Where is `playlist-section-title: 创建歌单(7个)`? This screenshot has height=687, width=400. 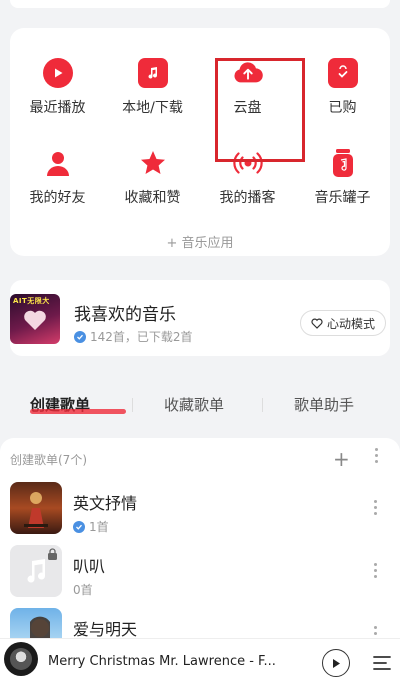
playlist-section-title: 创建歌单(7个) is located at coordinates (48, 460).